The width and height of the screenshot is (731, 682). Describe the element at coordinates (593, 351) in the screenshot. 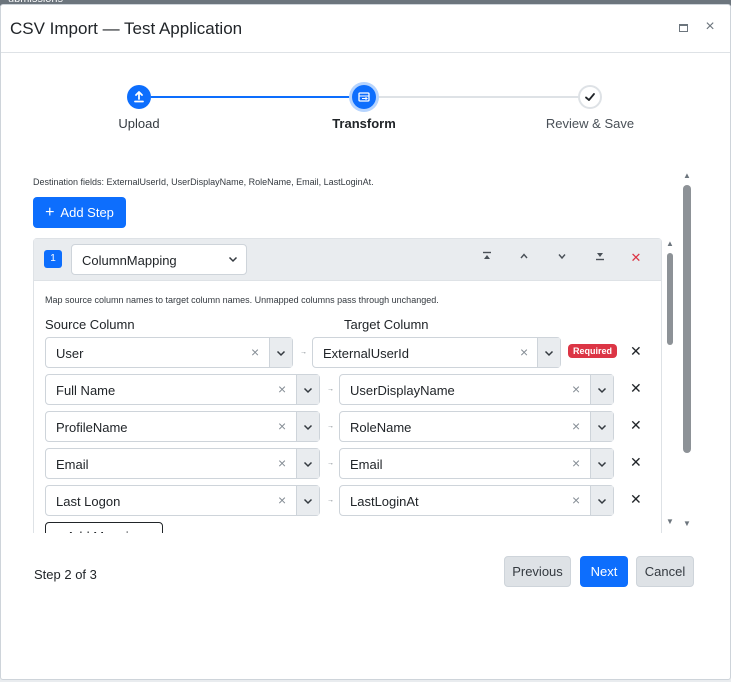

I see `required-badge: Required` at that location.